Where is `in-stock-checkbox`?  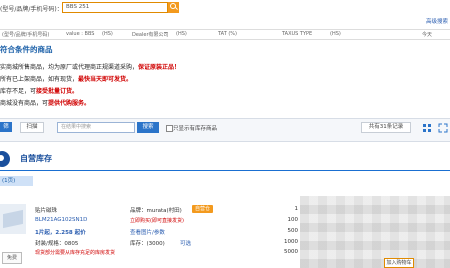
in-stock-checkbox is located at coordinates (169, 128).